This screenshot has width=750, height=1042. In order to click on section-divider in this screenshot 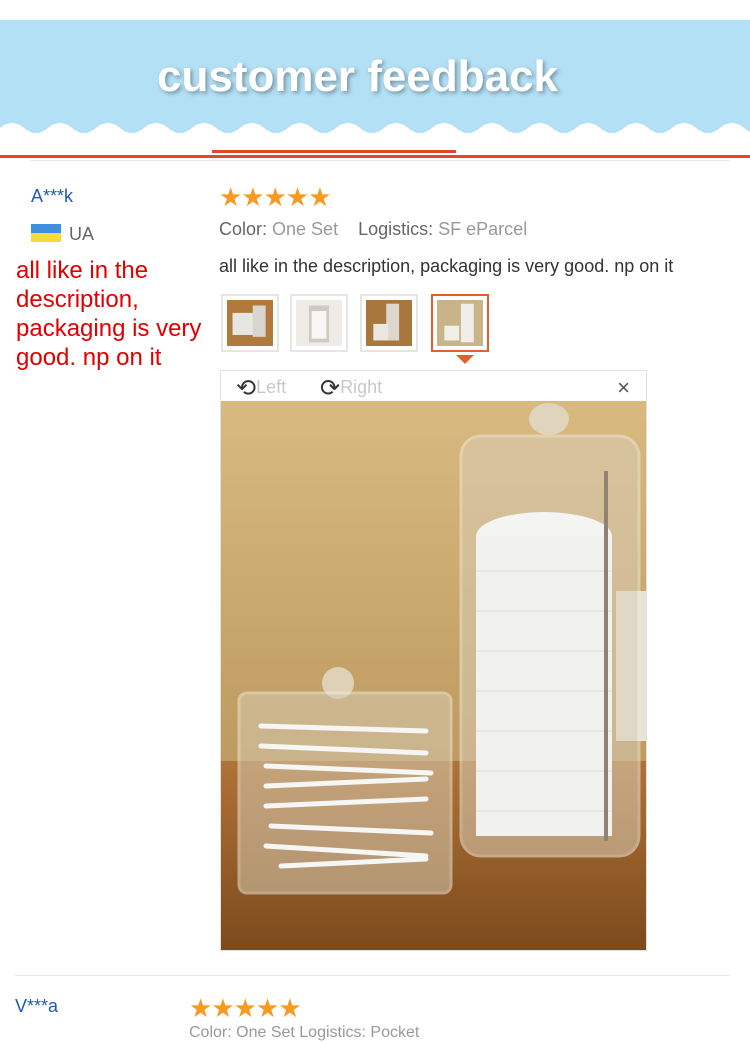, I will do `click(375, 156)`.